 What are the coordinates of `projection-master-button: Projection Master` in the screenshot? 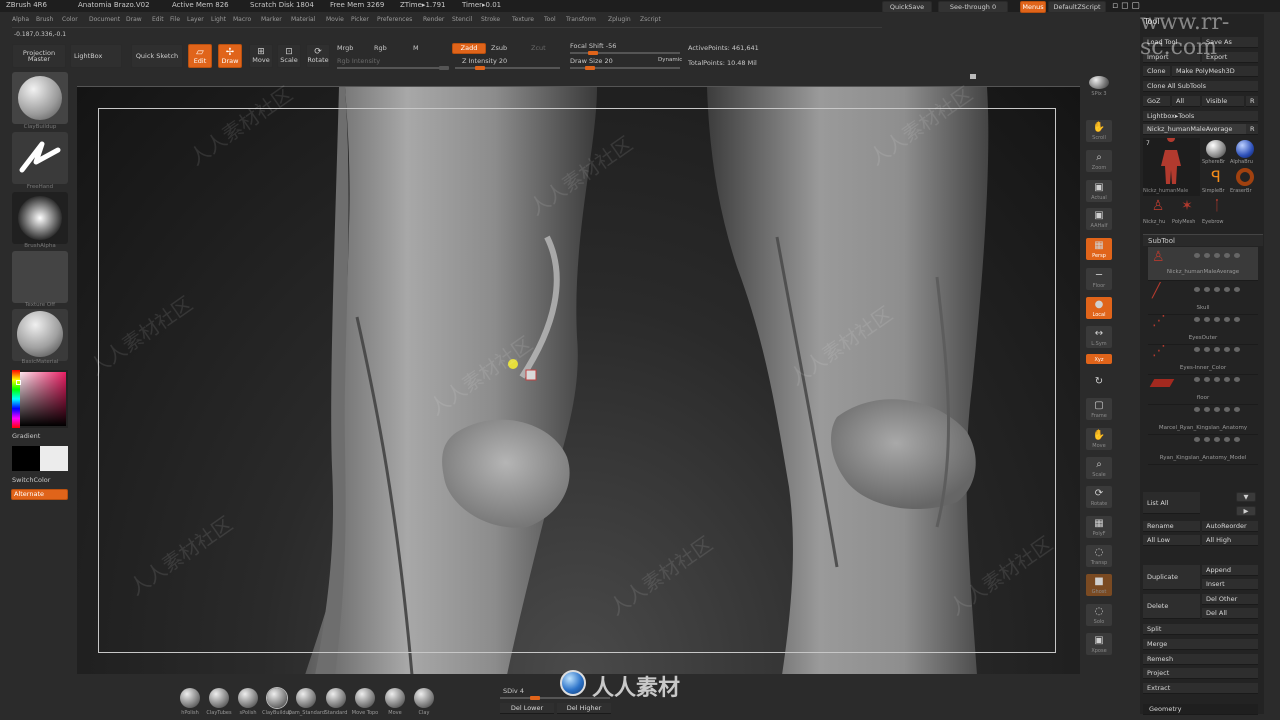 It's located at (39, 56).